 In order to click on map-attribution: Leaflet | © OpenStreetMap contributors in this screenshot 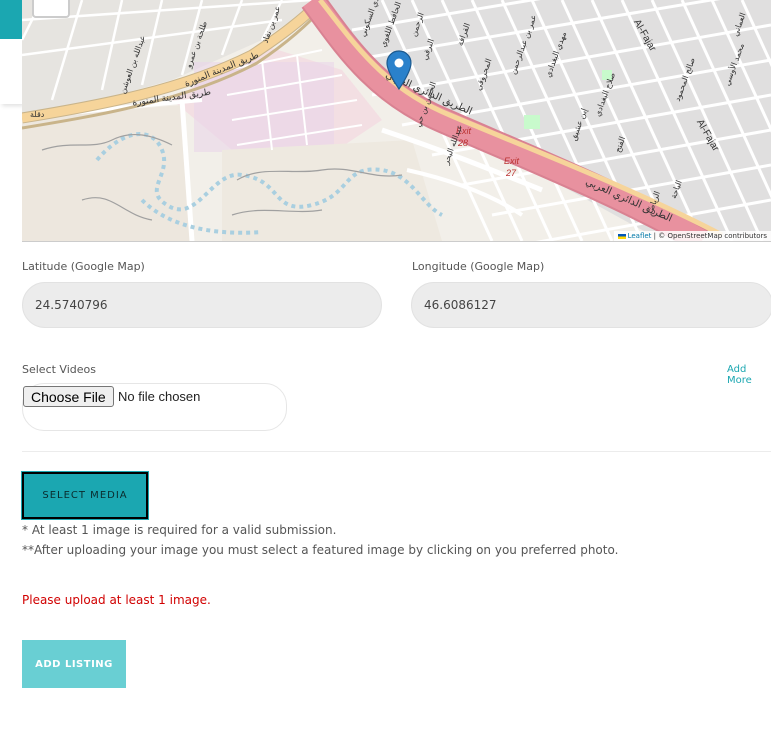, I will do `click(692, 236)`.